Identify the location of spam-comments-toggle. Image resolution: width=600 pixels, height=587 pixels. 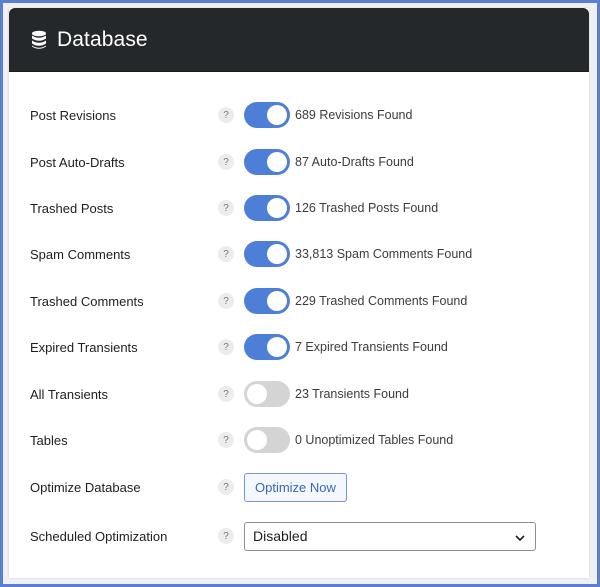
(267, 254).